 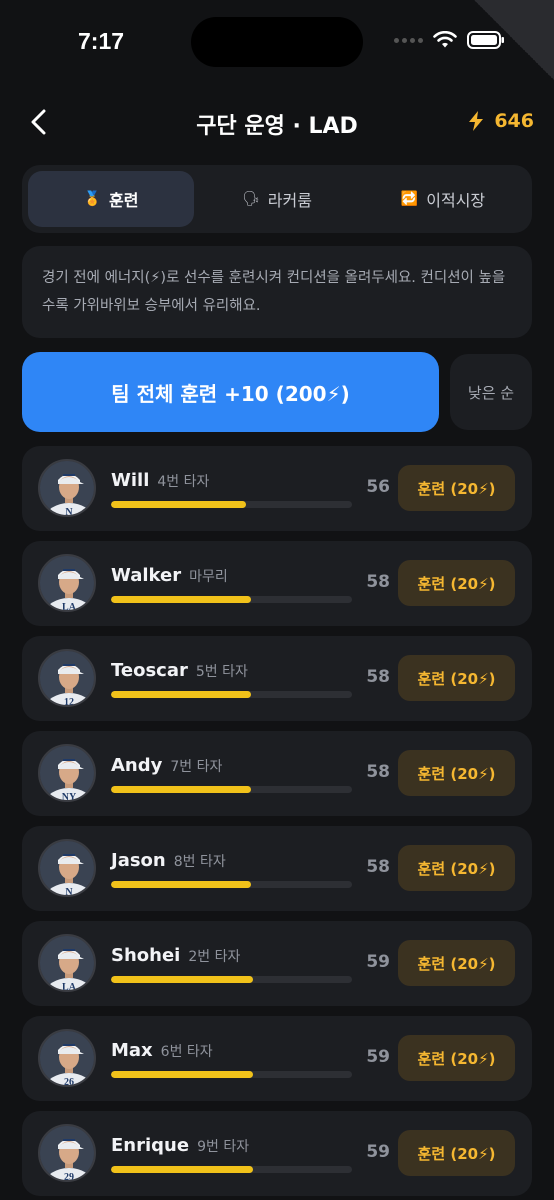 I want to click on player-name-text: Shohei, so click(x=146, y=955).